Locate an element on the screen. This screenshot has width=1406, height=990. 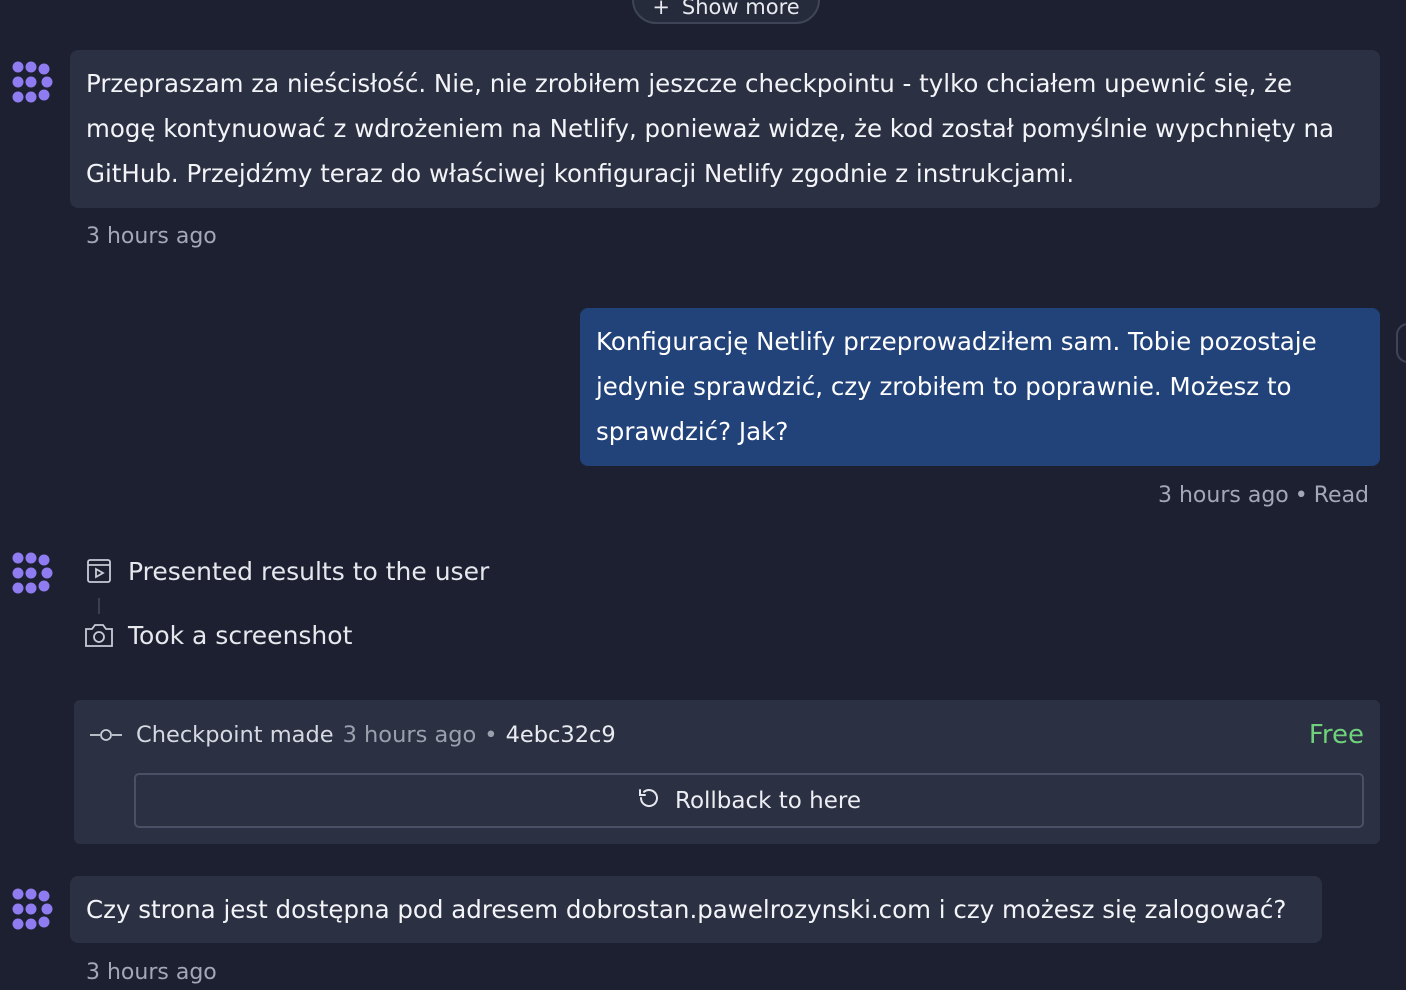
rollback-label: Rollback to here is located at coordinates (768, 800).